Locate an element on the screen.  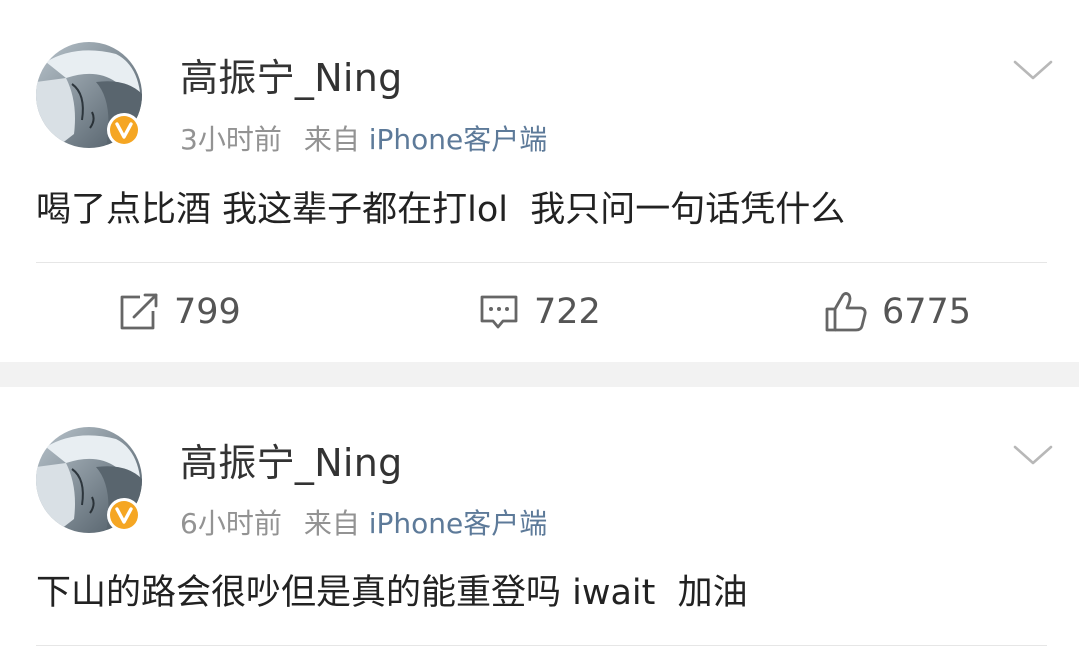
repost-icon is located at coordinates (139, 311).